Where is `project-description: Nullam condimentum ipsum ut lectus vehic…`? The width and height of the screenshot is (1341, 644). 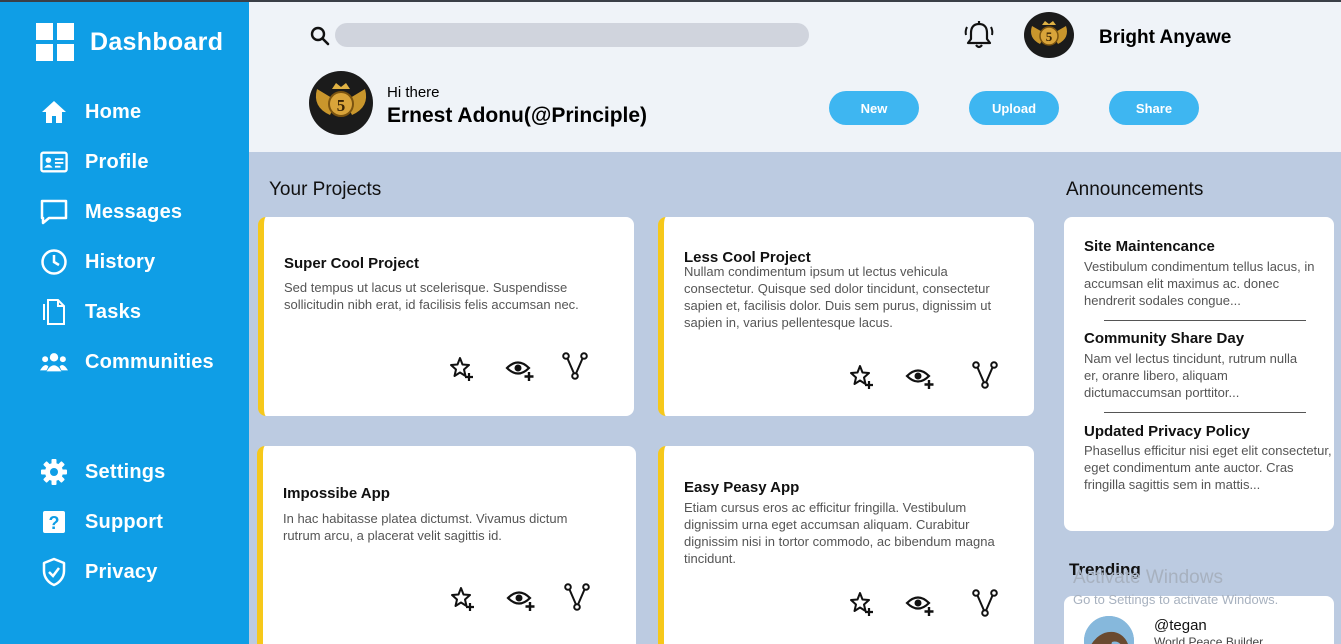 project-description: Nullam condimentum ipsum ut lectus vehic… is located at coordinates (838, 297).